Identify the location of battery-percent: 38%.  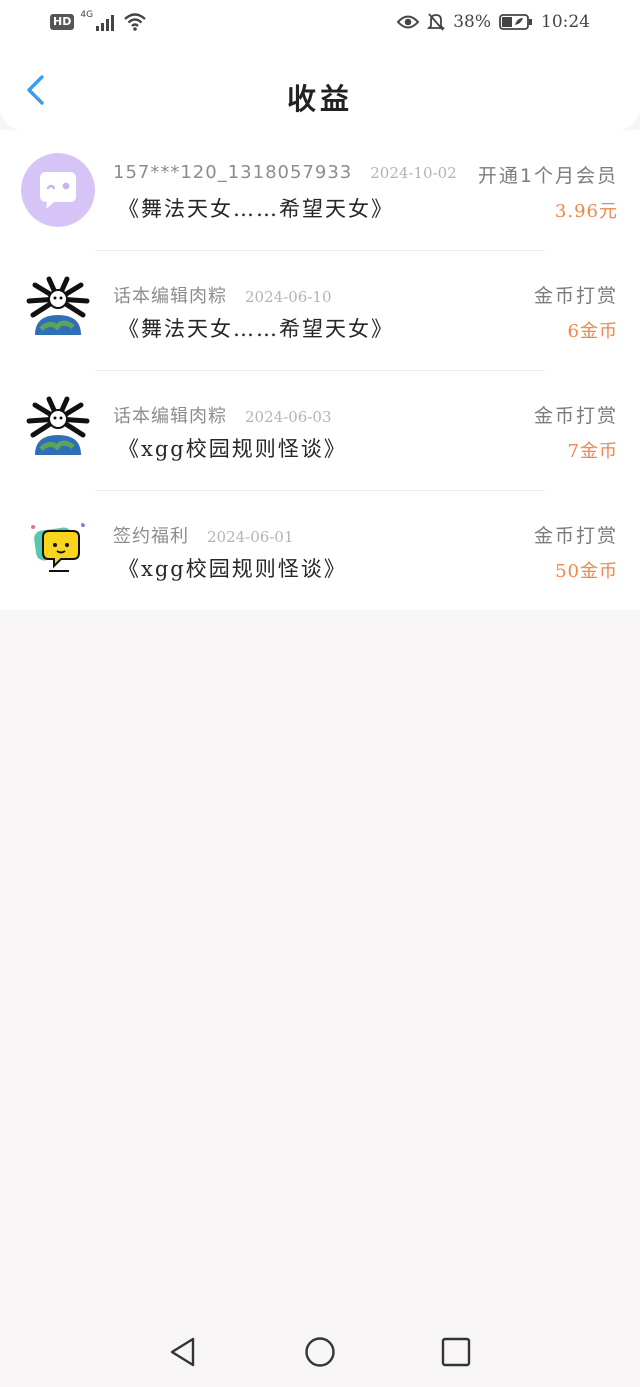
(472, 22).